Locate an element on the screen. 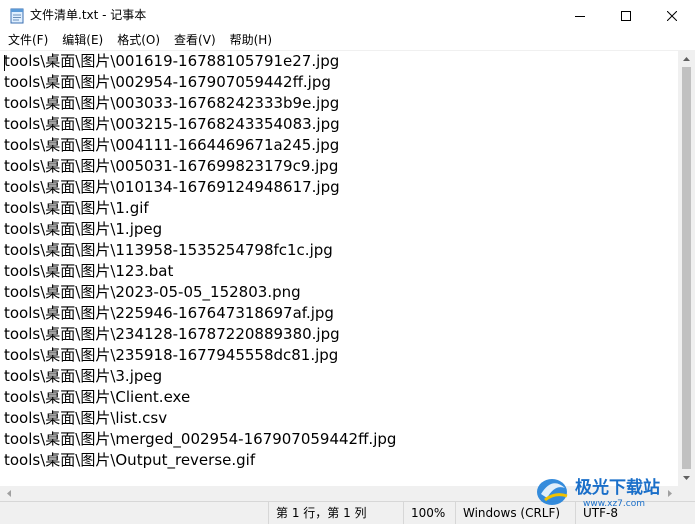  close-button is located at coordinates (672, 15).